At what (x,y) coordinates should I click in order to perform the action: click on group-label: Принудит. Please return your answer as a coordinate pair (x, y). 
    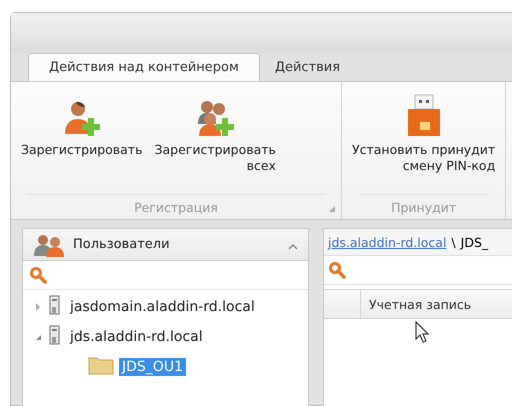
    Looking at the image, I should click on (423, 207).